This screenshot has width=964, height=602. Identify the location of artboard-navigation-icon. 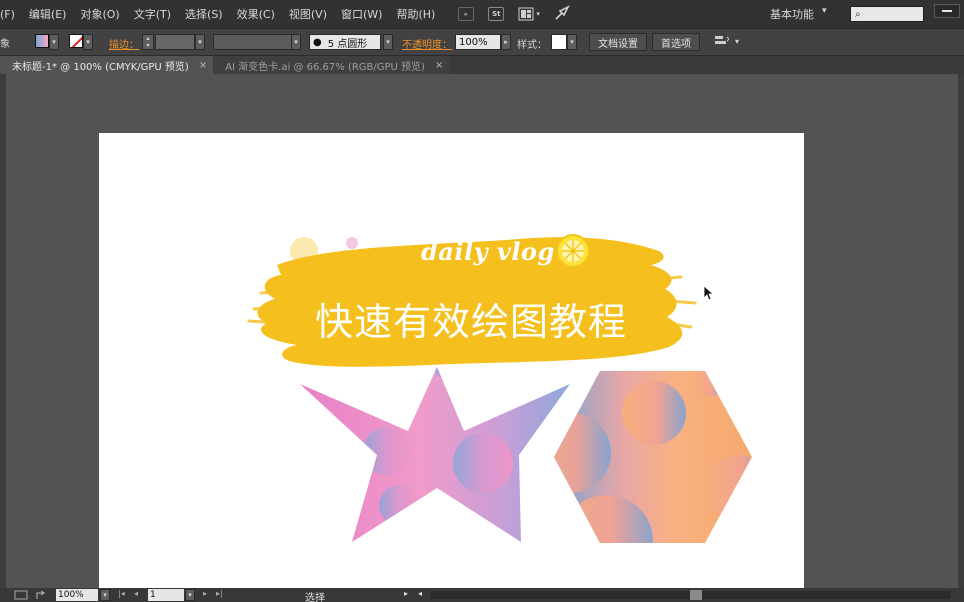
(21, 595).